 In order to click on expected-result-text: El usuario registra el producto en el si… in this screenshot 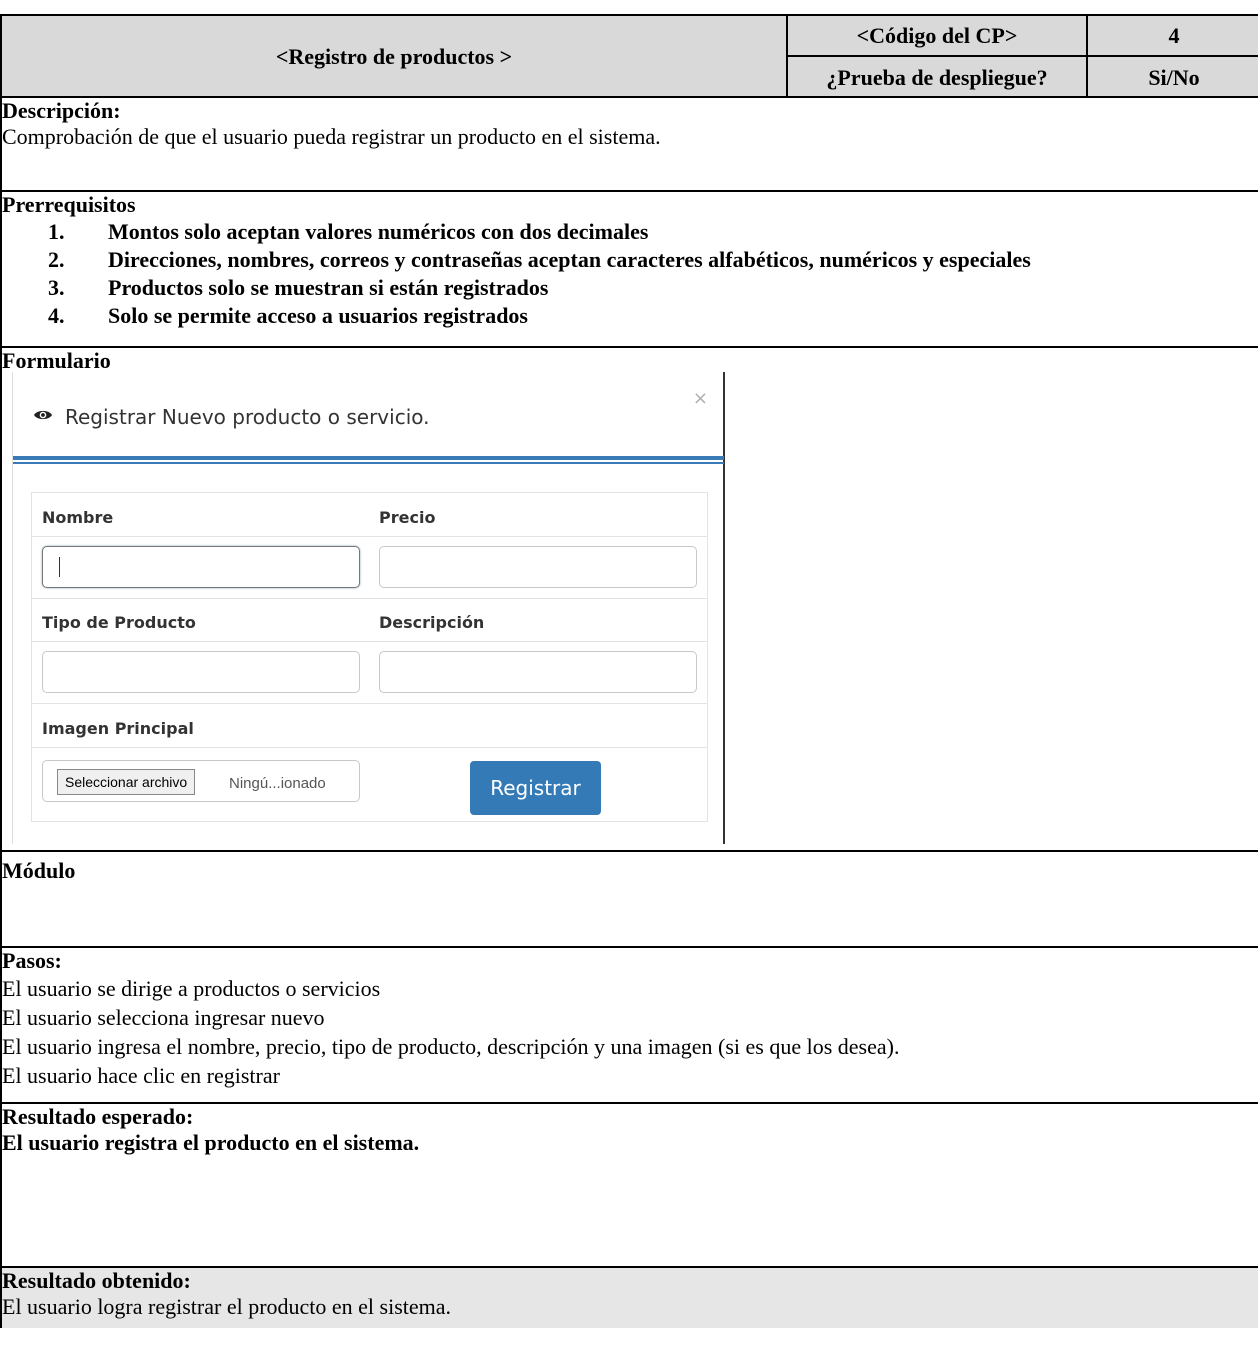, I will do `click(211, 1142)`.